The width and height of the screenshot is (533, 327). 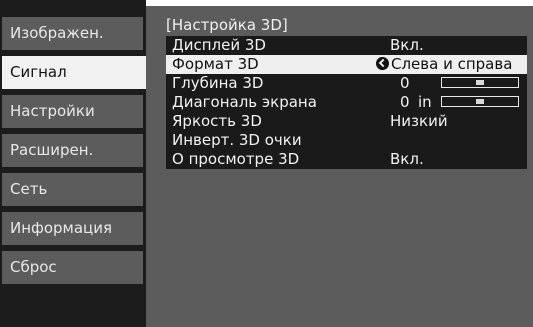 I want to click on setting-label: О просмотре 3D, so click(x=236, y=159).